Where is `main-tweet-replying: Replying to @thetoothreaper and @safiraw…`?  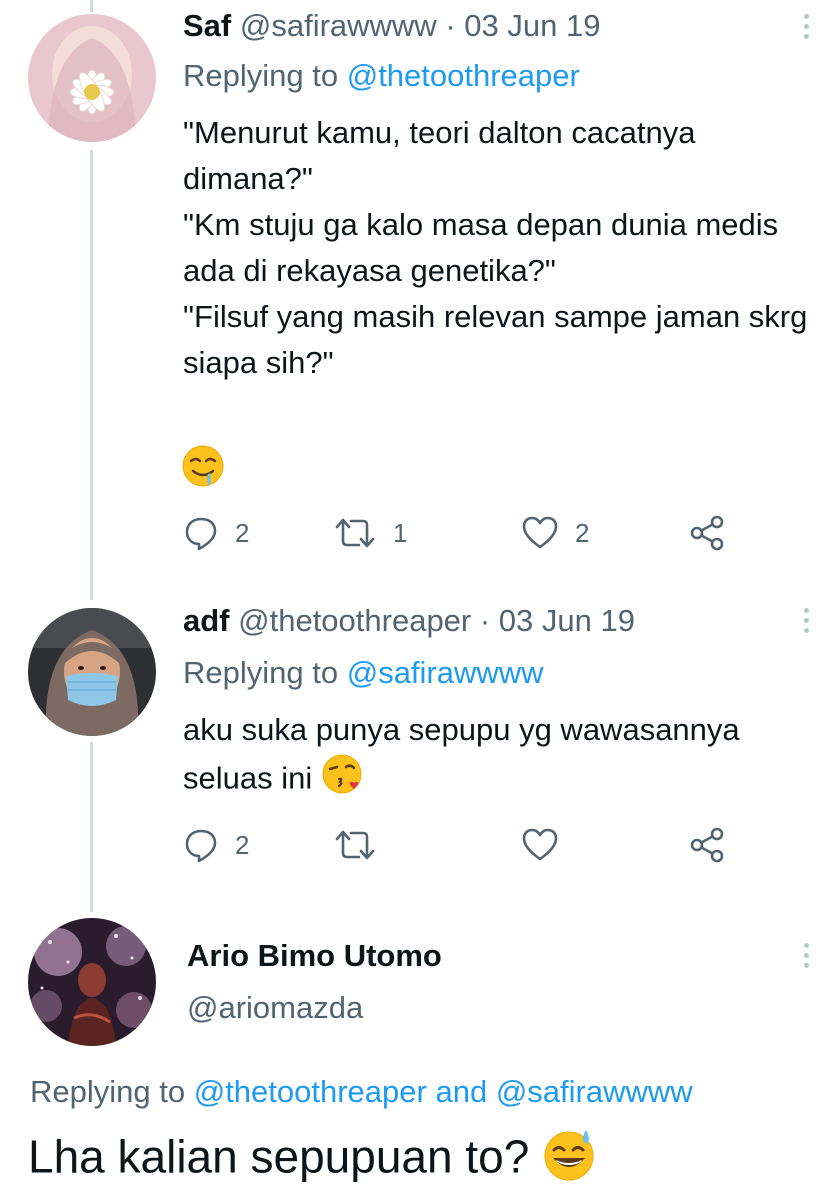 main-tweet-replying: Replying to @thetoothreaper and @safiraw… is located at coordinates (361, 1092).